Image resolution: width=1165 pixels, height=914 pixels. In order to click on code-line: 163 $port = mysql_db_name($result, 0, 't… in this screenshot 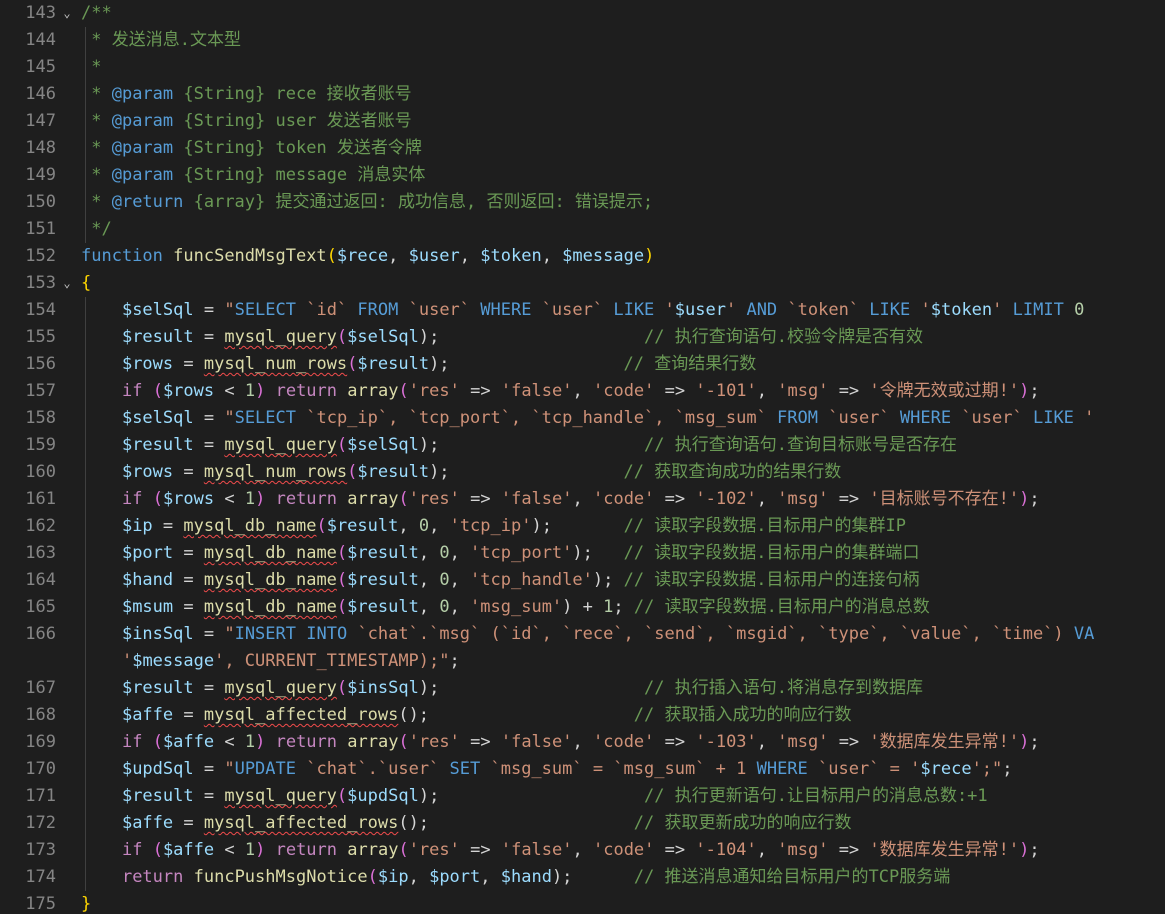, I will do `click(582, 553)`.